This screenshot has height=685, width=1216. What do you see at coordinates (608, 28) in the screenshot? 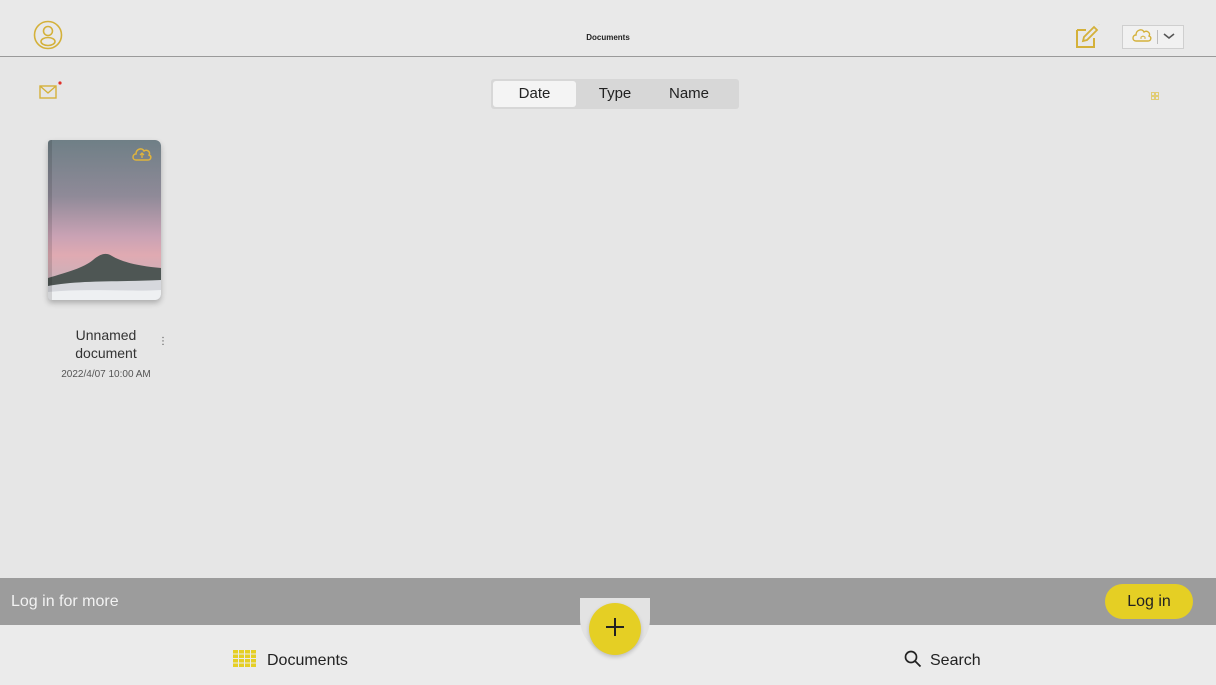
I see `top-bar: Documents` at bounding box center [608, 28].